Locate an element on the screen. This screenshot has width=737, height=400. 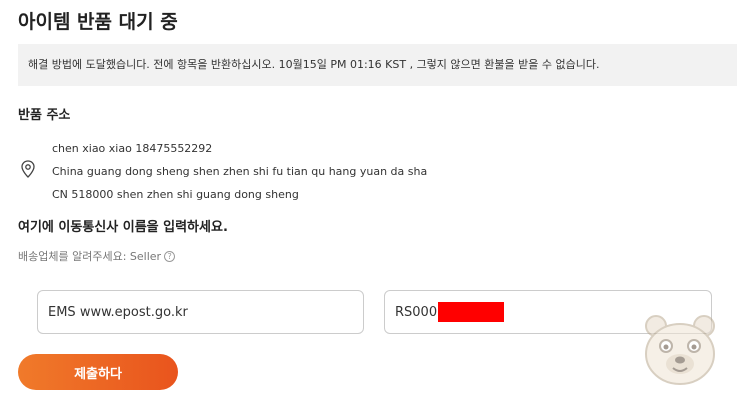
tracking-number-value: RS000 is located at coordinates (416, 312).